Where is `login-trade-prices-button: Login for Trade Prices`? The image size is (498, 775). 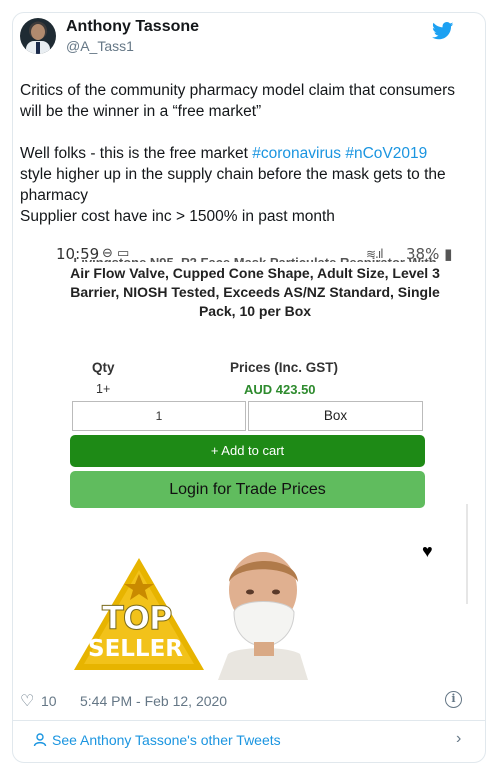 login-trade-prices-button: Login for Trade Prices is located at coordinates (247, 489).